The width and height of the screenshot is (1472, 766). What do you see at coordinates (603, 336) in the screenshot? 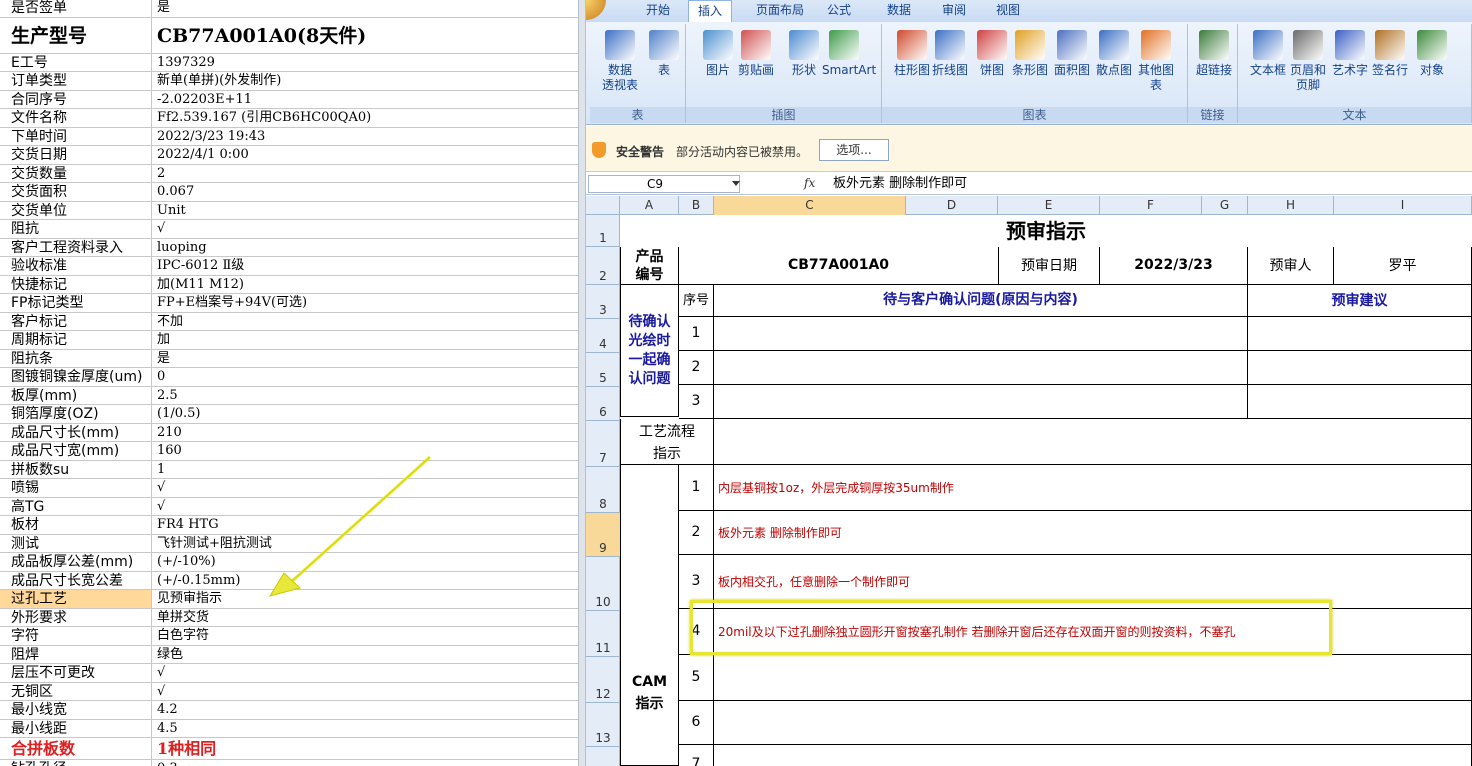
I see `row-header: 4` at bounding box center [603, 336].